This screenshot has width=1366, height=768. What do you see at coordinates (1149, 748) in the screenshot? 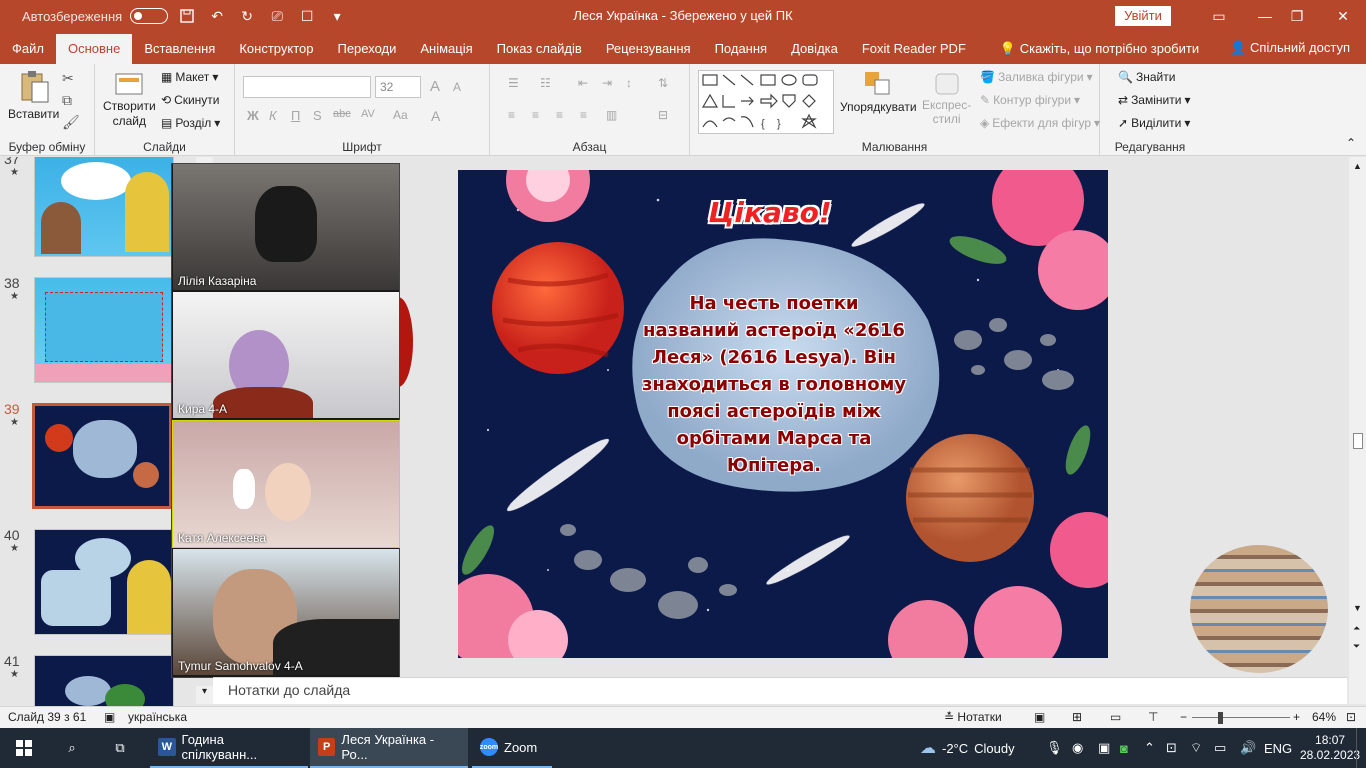
I see `show-hidden-icons: ⌃` at bounding box center [1149, 748].